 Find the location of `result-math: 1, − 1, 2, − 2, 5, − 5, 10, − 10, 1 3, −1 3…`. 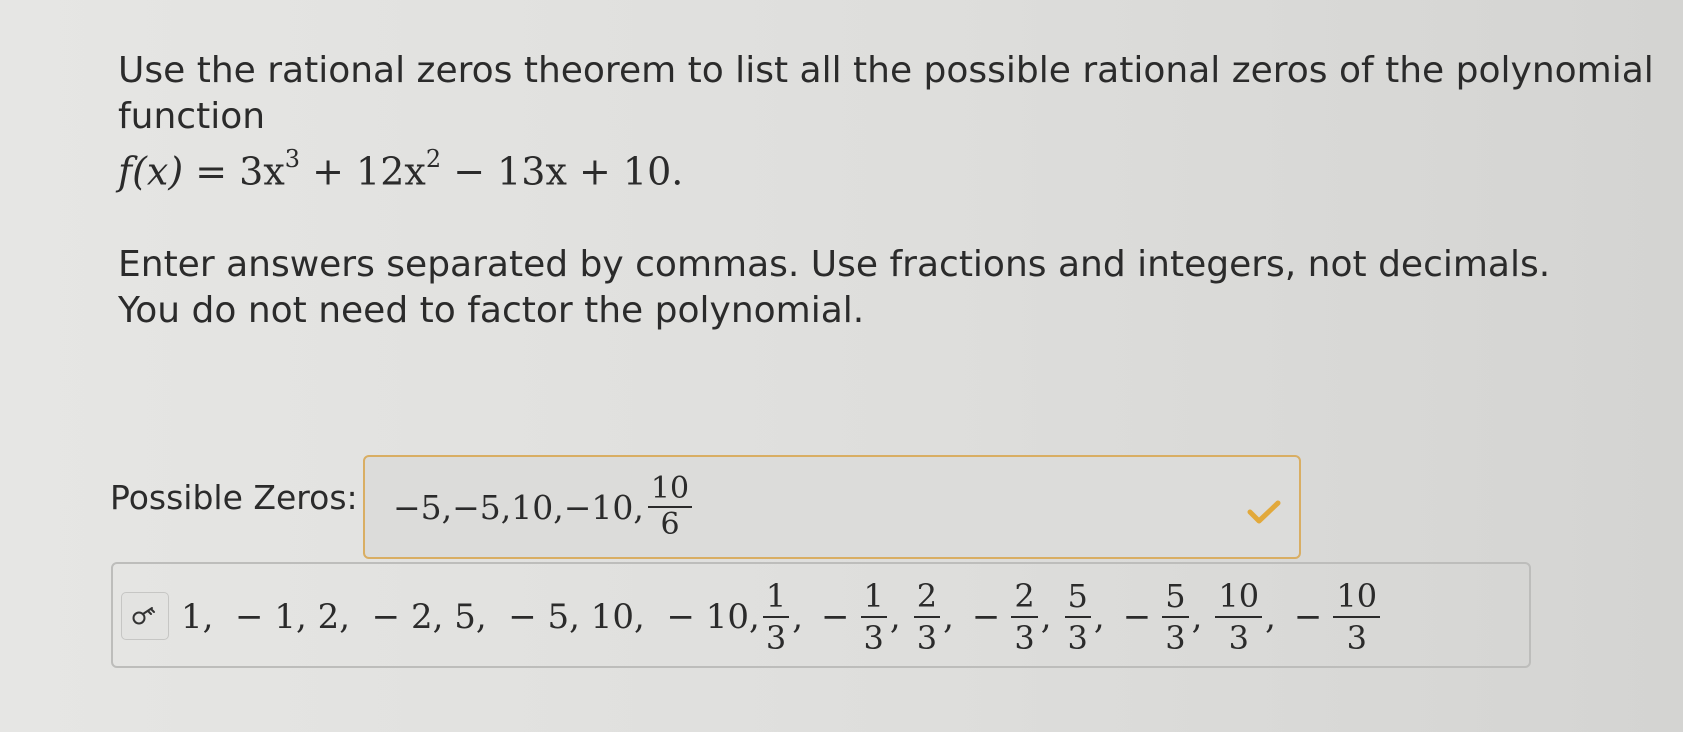

result-math: 1, − 1, 2, − 2, 5, − 5, 10, − 10, 1 3, −1 3… is located at coordinates (782, 617).